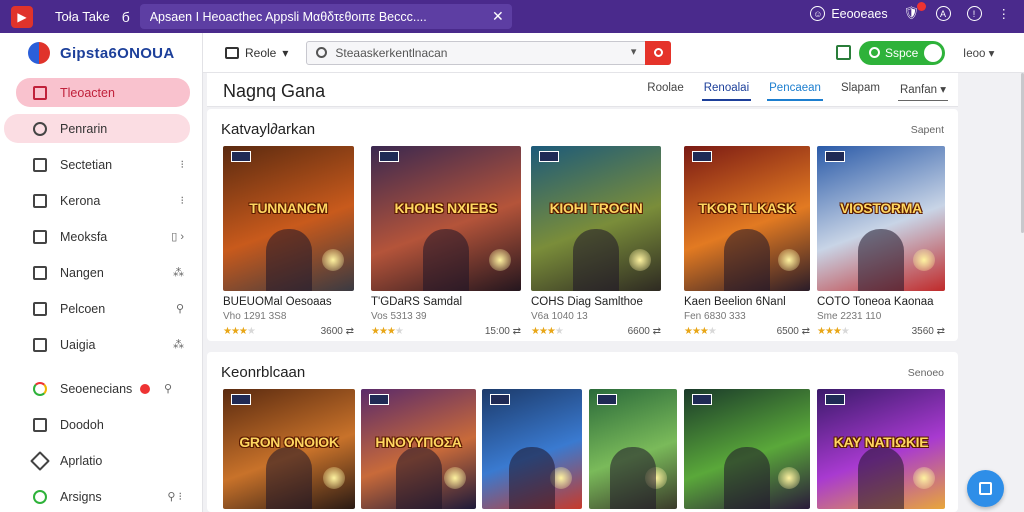  Describe the element at coordinates (974, 13) in the screenshot. I see `info-icon: !` at that location.